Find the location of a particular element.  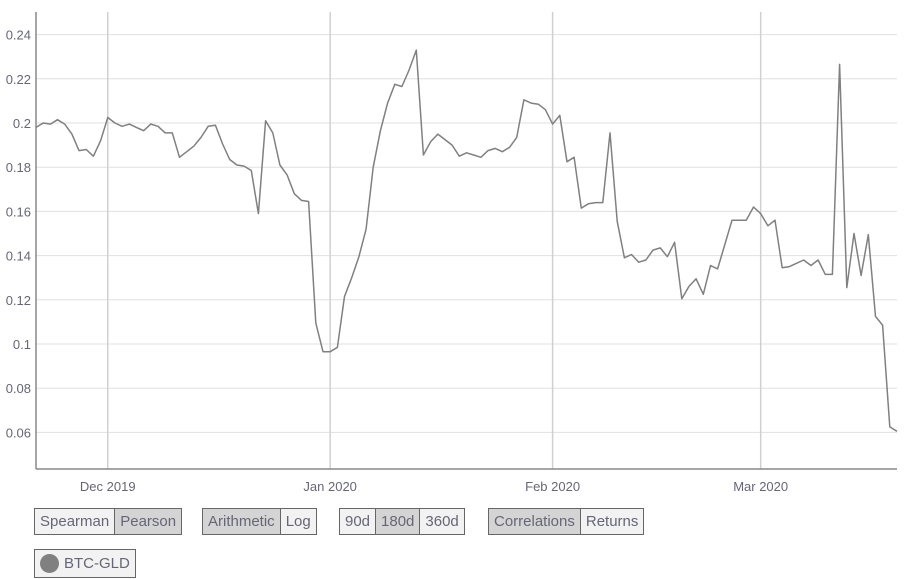

x-tick-label: Dec 2019 is located at coordinates (108, 486).